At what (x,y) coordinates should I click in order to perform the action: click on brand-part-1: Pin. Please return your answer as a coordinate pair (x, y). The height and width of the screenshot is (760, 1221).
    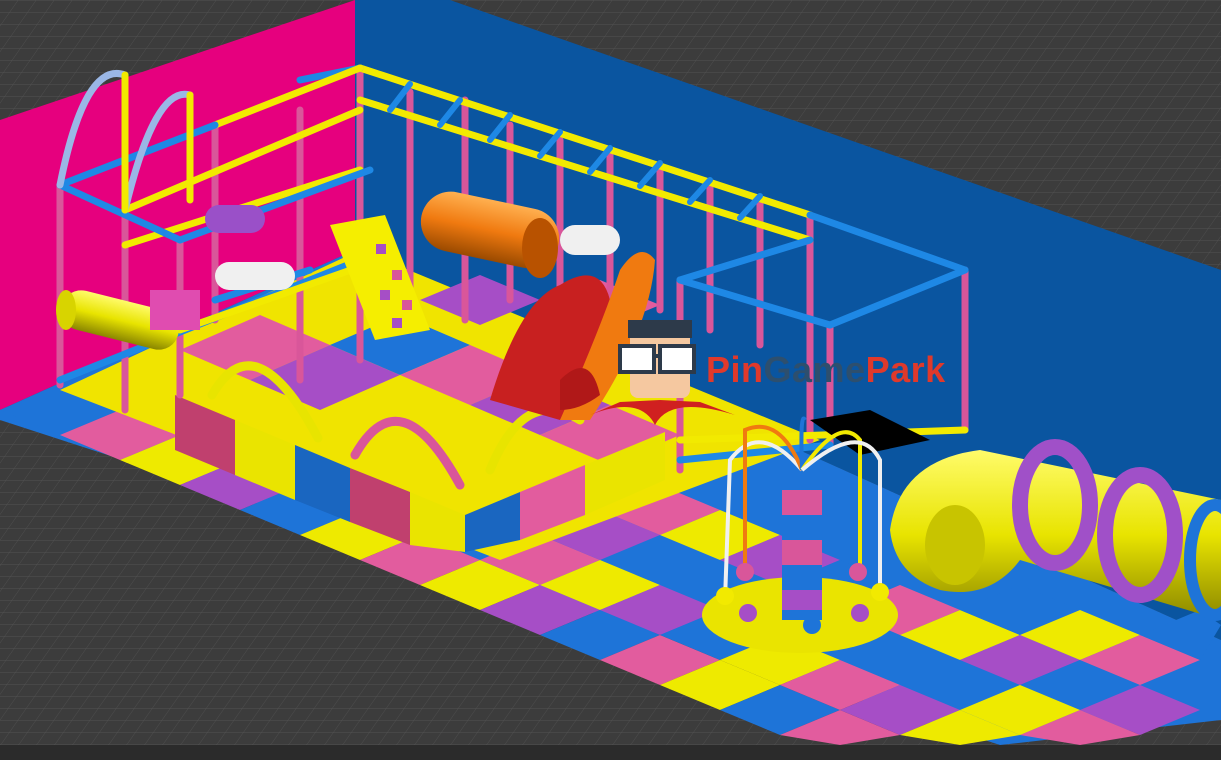
    Looking at the image, I should click on (735, 369).